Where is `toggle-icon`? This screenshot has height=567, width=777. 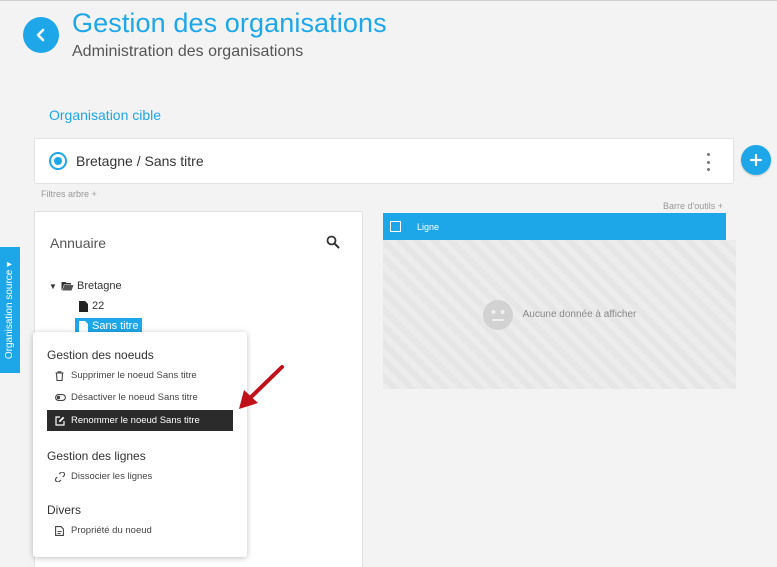 toggle-icon is located at coordinates (60, 397).